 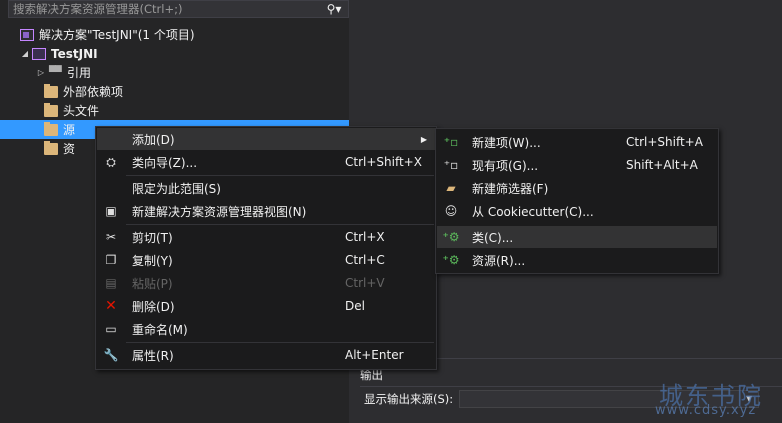 What do you see at coordinates (111, 260) in the screenshot?
I see `copy-icon: ❐` at bounding box center [111, 260].